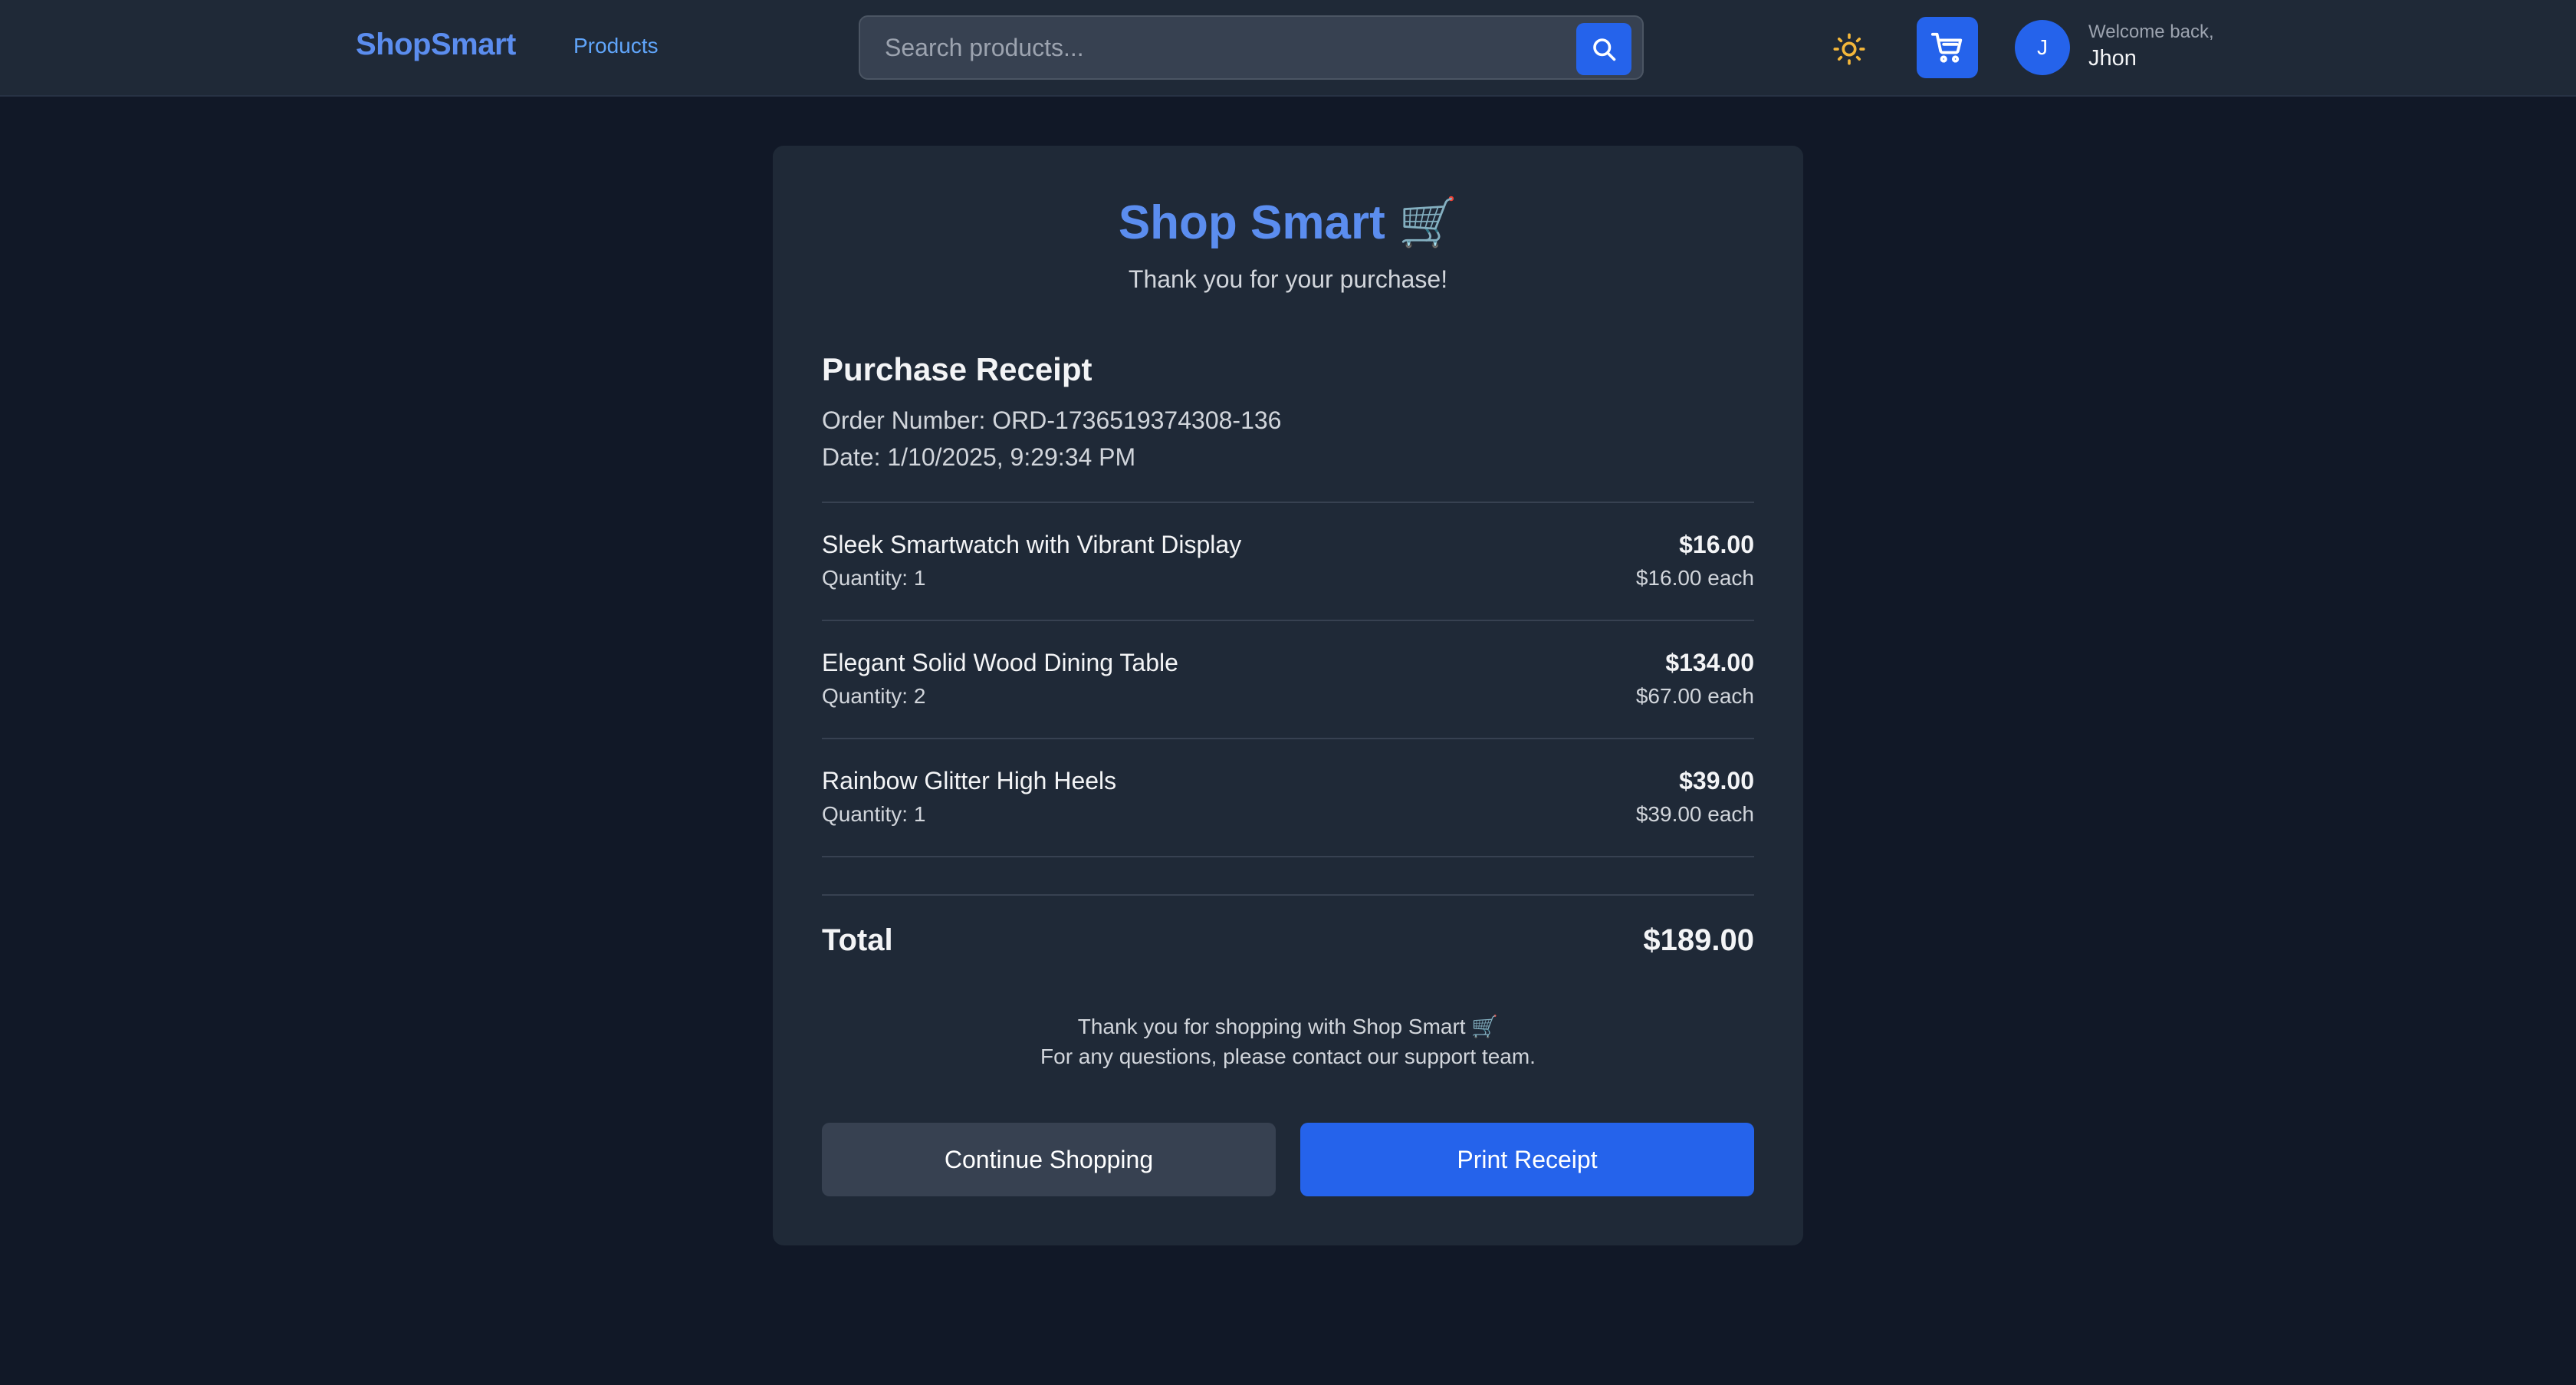 The image size is (2576, 1385). What do you see at coordinates (1288, 279) in the screenshot?
I see `thank-you-message: Thank you for your purchase!` at bounding box center [1288, 279].